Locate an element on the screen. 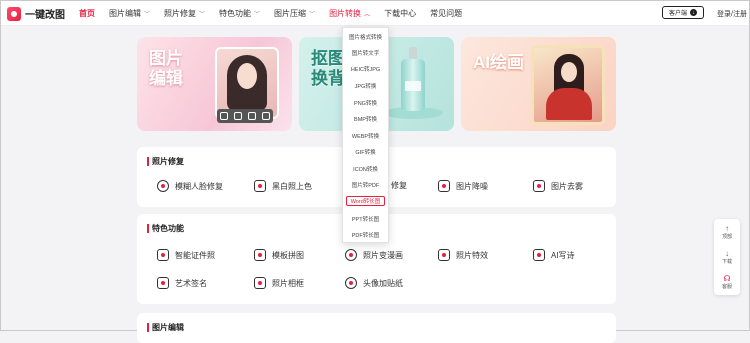 This screenshot has height=343, width=750. client-download-button: 客户端 ↓ is located at coordinates (683, 12).